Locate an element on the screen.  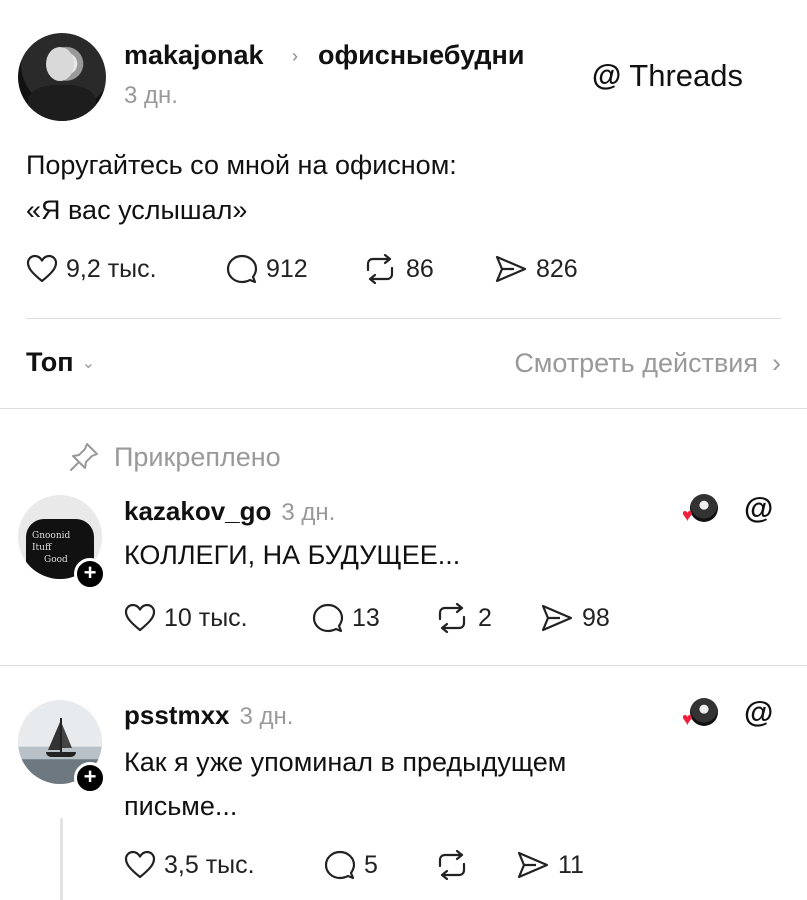
like-count: 10 тыс. is located at coordinates (206, 617).